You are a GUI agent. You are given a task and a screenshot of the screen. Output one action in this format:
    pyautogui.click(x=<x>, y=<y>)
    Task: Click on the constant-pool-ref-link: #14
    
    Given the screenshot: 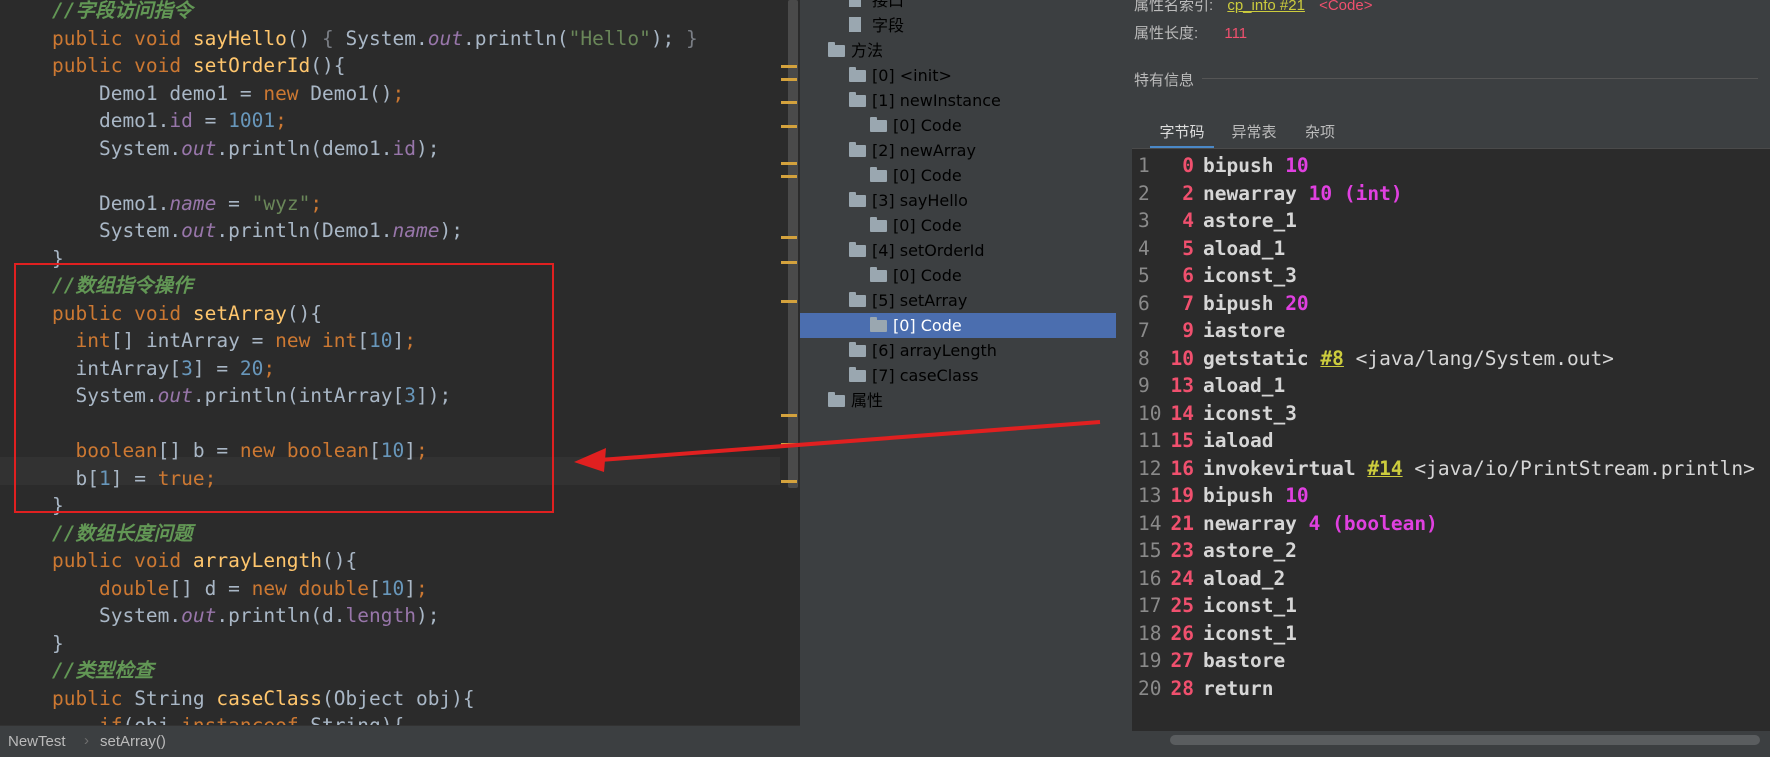 What is the action you would take?
    pyautogui.click(x=1384, y=468)
    